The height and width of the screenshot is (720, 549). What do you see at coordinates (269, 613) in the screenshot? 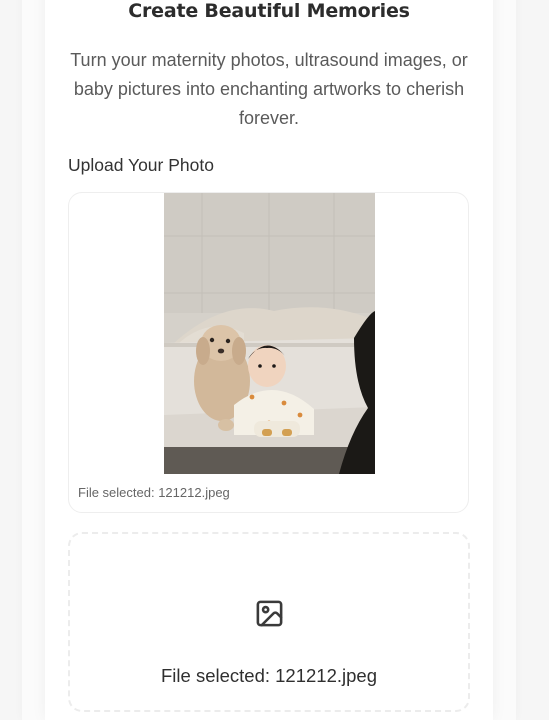
I see `image-icon` at bounding box center [269, 613].